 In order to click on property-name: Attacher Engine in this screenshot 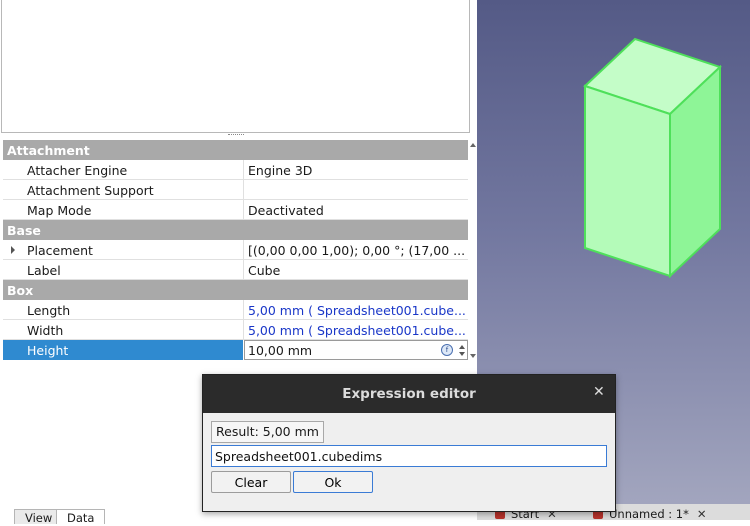, I will do `click(77, 170)`.